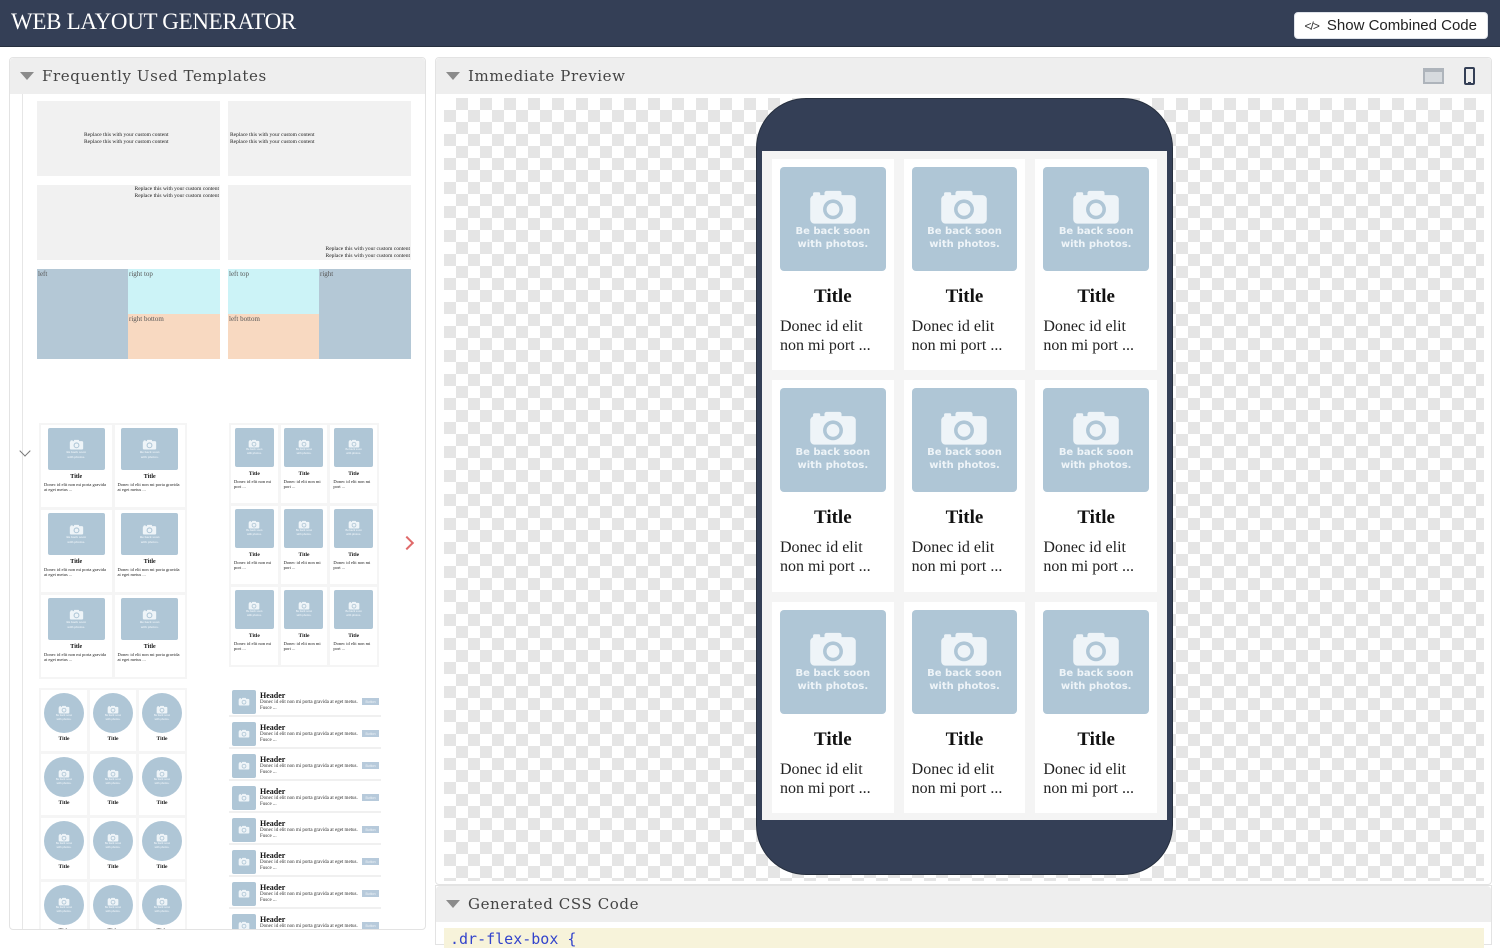 Image resolution: width=1500 pixels, height=948 pixels. What do you see at coordinates (964, 938) in the screenshot?
I see `css-code-block: .dr-flex-box {` at bounding box center [964, 938].